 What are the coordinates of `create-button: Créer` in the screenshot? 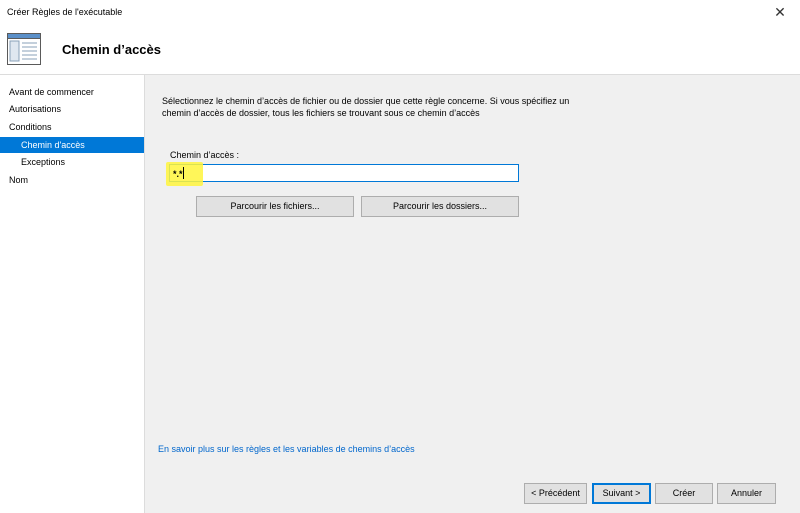 It's located at (684, 493).